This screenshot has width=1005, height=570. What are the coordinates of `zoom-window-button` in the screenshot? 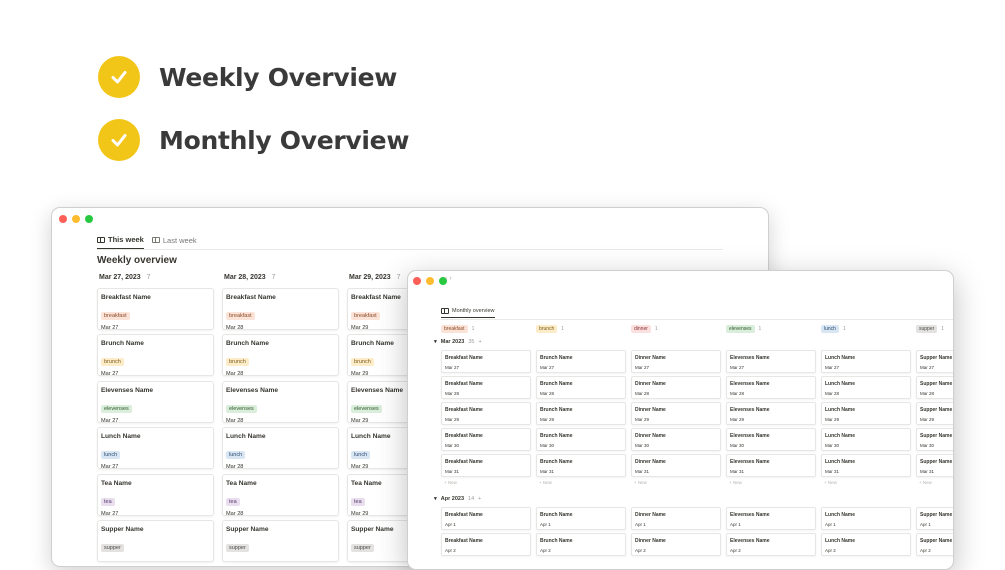 It's located at (89, 219).